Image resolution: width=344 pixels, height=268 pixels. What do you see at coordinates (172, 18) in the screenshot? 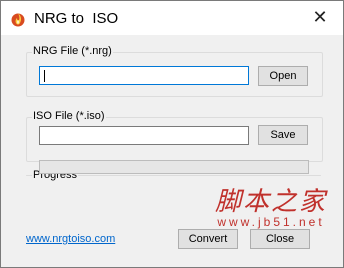
I see `title-bar: NRG to ISO ✕` at bounding box center [172, 18].